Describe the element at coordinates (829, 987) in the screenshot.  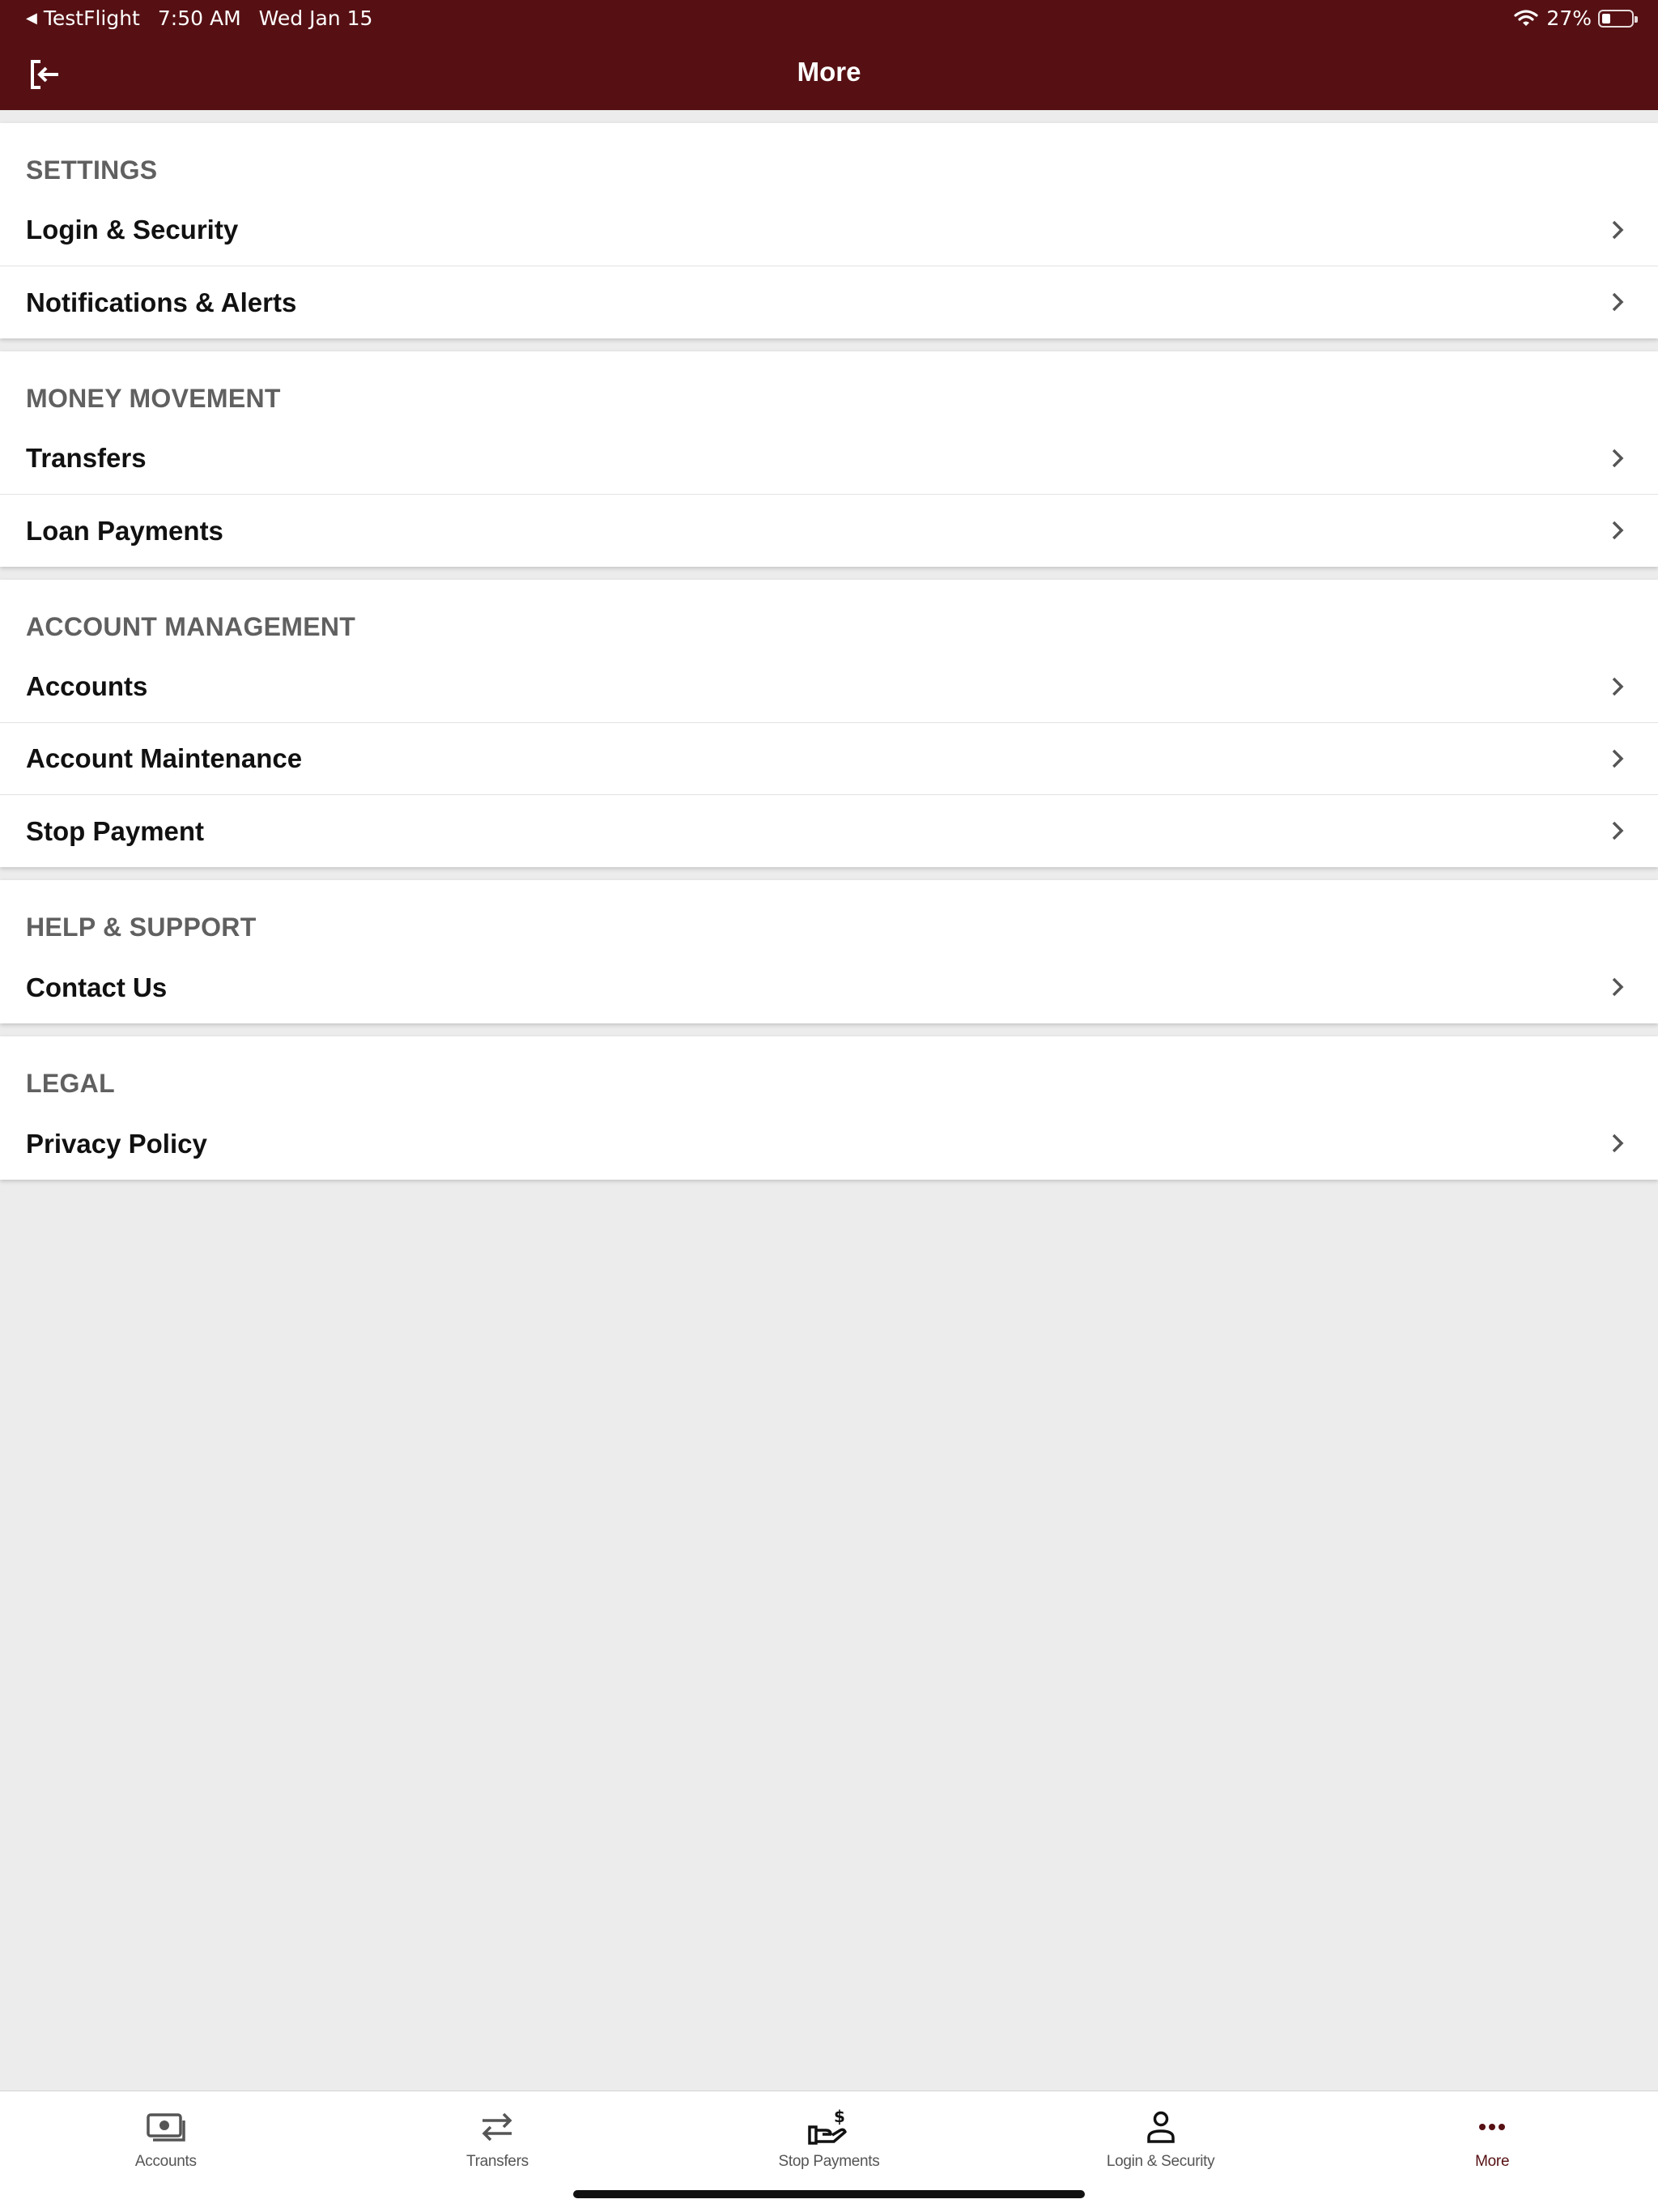
I see `menu-item-contact-us: Contact Us` at that location.